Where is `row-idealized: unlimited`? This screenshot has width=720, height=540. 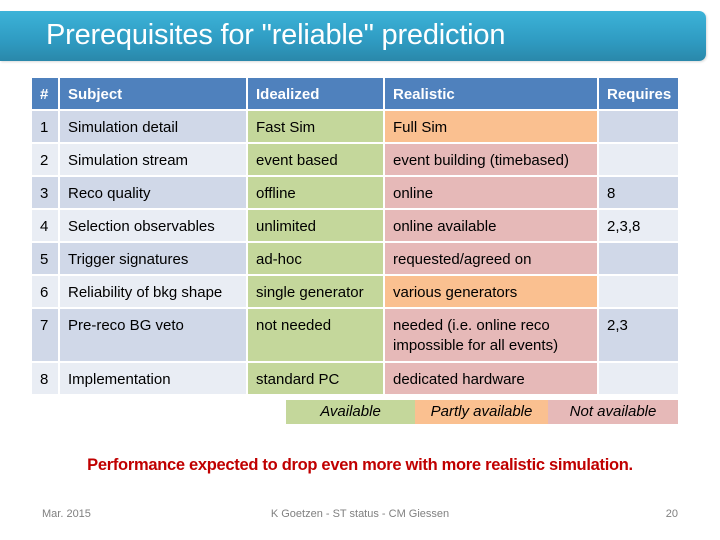 row-idealized: unlimited is located at coordinates (315, 225).